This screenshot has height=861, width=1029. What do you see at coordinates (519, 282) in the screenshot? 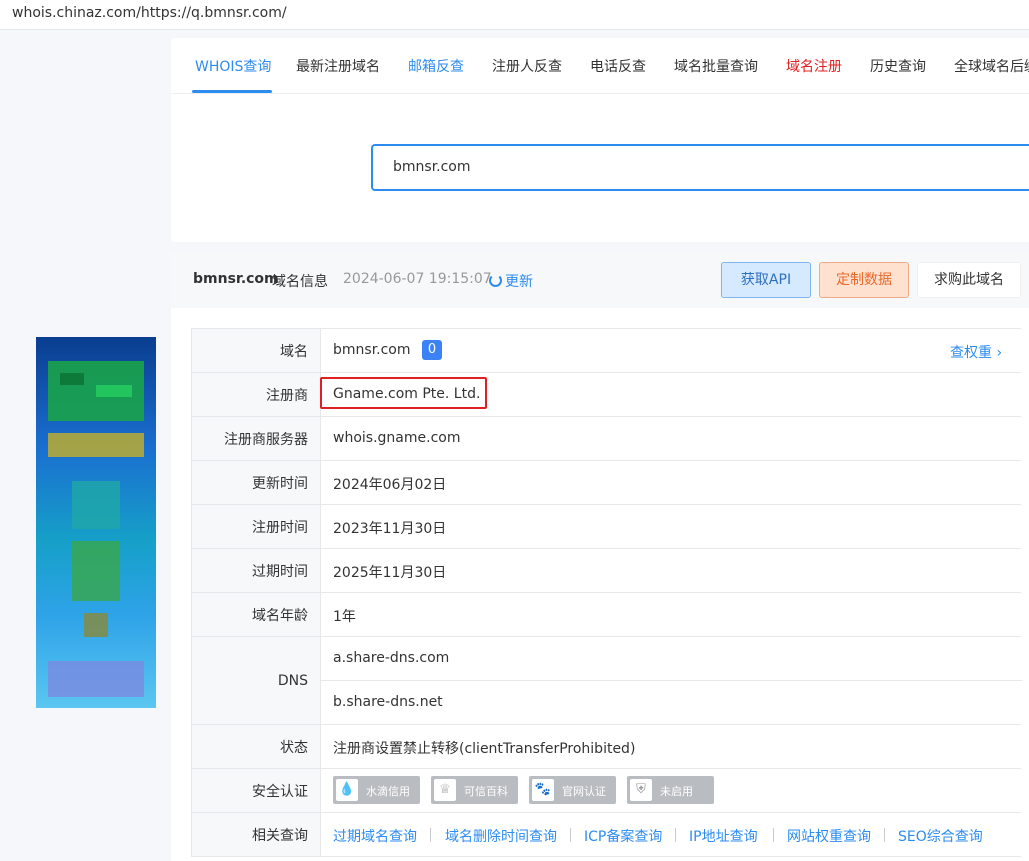
I see `refresh-label: 更新` at bounding box center [519, 282].